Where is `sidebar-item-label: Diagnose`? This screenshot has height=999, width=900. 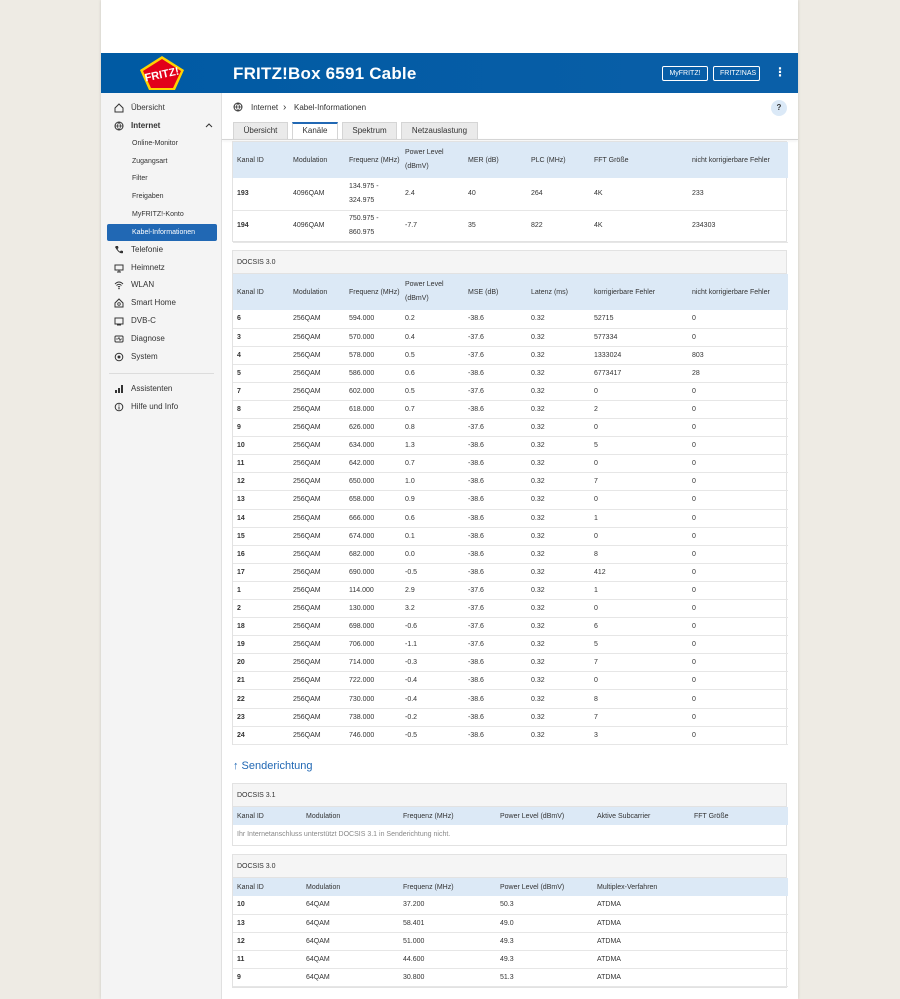
sidebar-item-label: Diagnose is located at coordinates (148, 338).